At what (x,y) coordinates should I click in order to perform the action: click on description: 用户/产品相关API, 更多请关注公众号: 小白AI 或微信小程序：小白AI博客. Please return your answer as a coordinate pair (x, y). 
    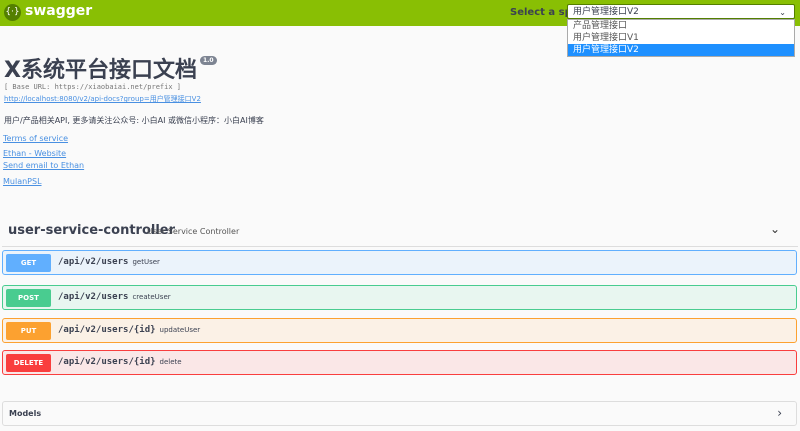
    Looking at the image, I should click on (134, 120).